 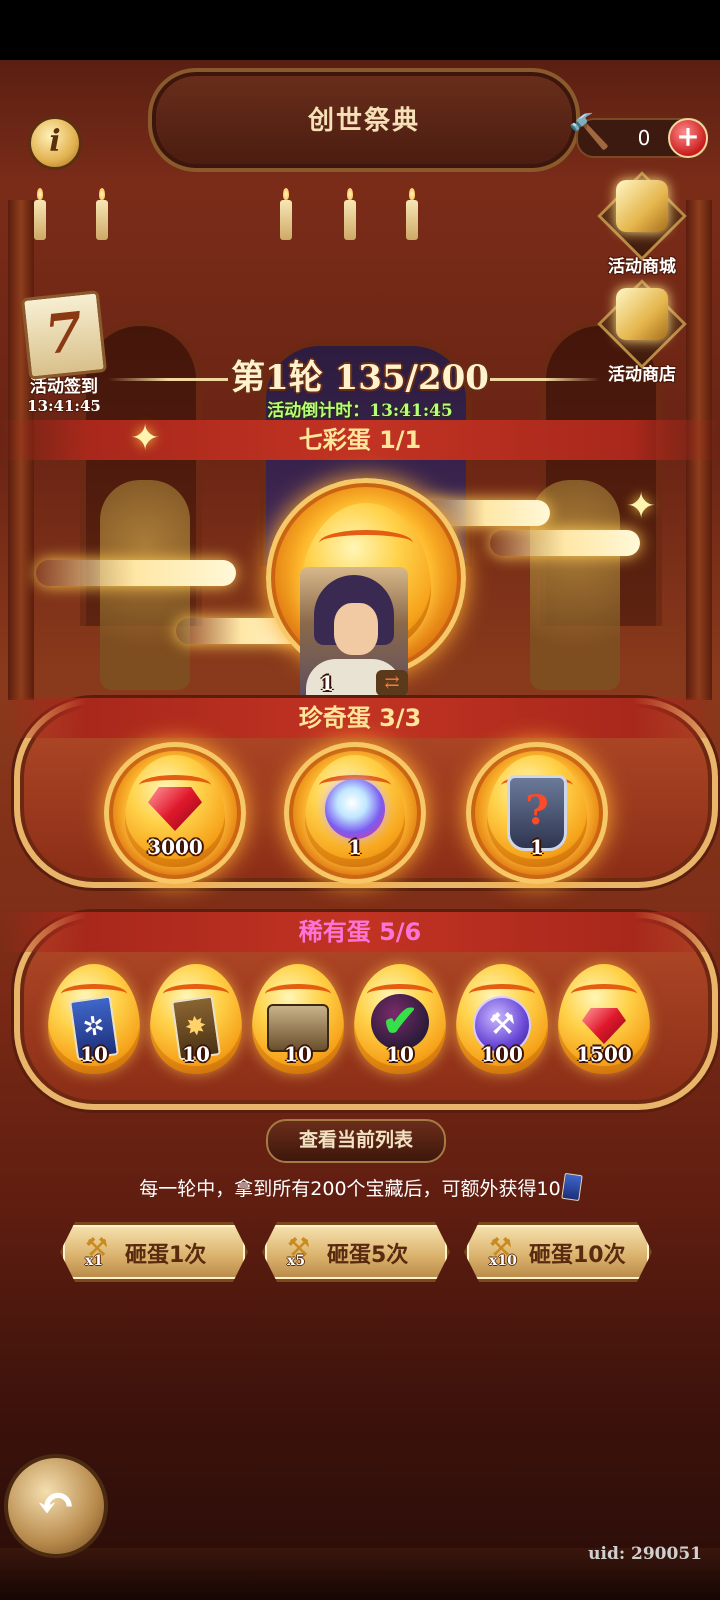 I want to click on bonus-description-text: 每一轮中，拿到所有200个宝藏后，可额外获得10, so click(x=350, y=1189).